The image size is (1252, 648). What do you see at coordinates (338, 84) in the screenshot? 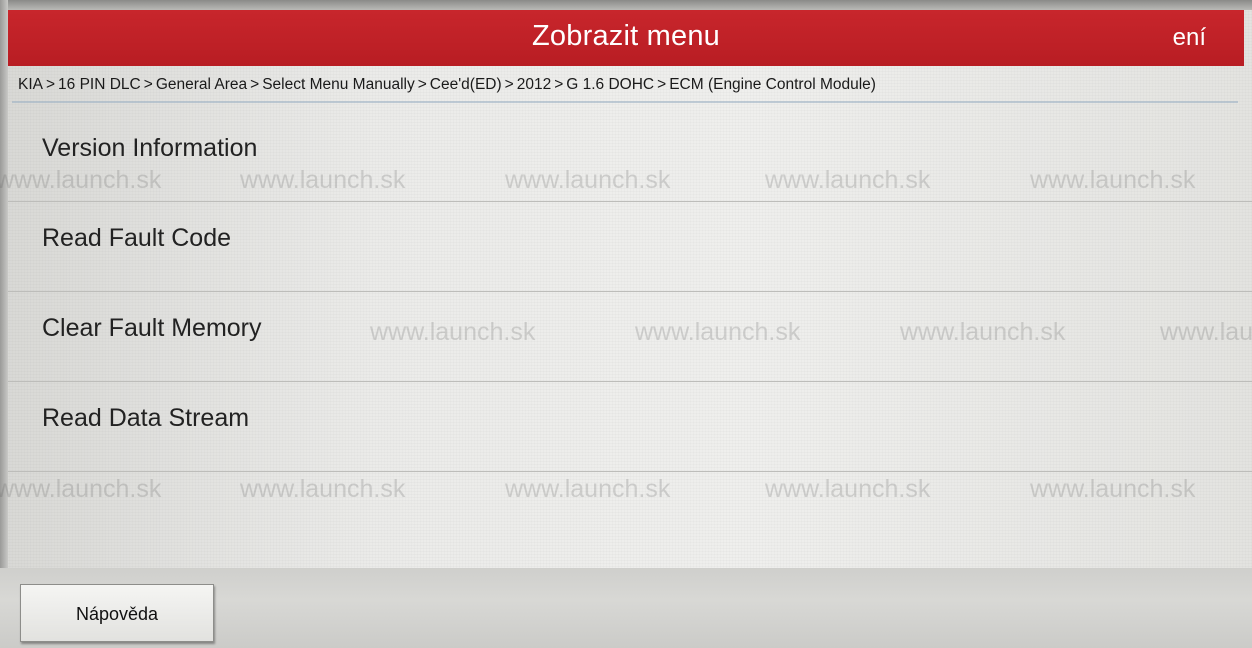
I see `breadcrumb-item: Select Menu Manually` at bounding box center [338, 84].